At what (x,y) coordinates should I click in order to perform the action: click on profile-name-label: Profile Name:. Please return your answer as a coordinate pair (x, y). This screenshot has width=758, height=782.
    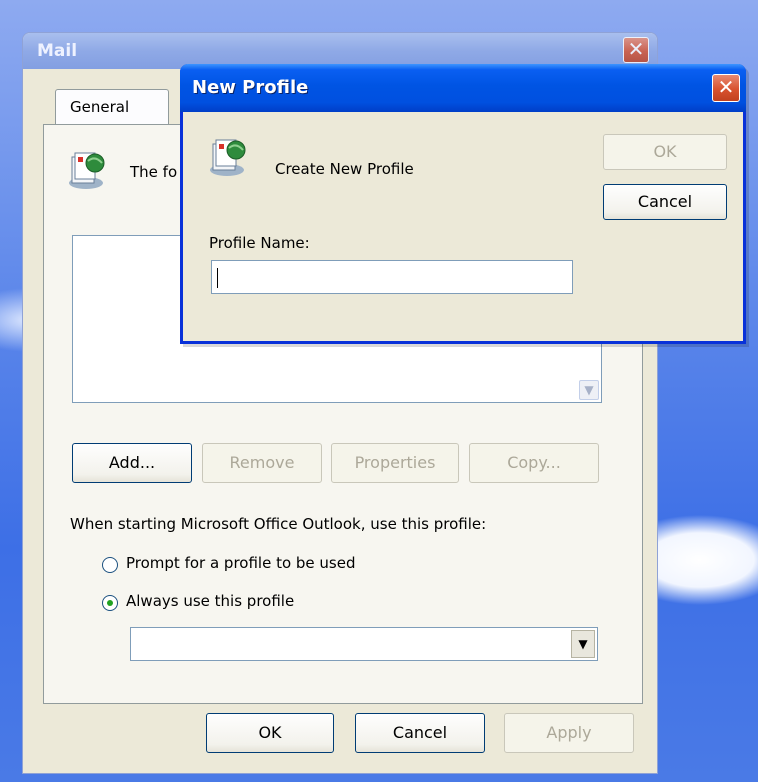
    Looking at the image, I should click on (259, 243).